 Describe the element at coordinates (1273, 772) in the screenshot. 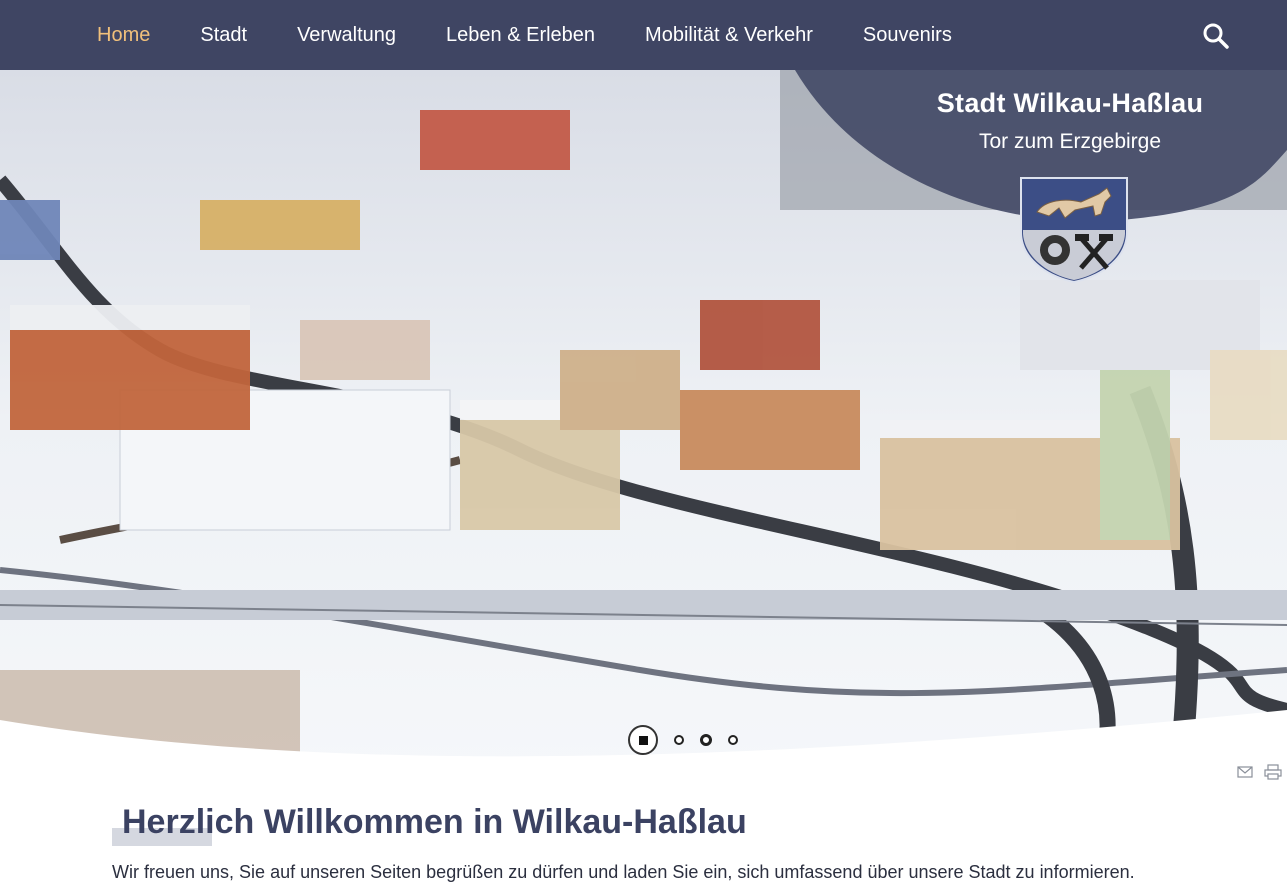

I see `print-icon` at that location.